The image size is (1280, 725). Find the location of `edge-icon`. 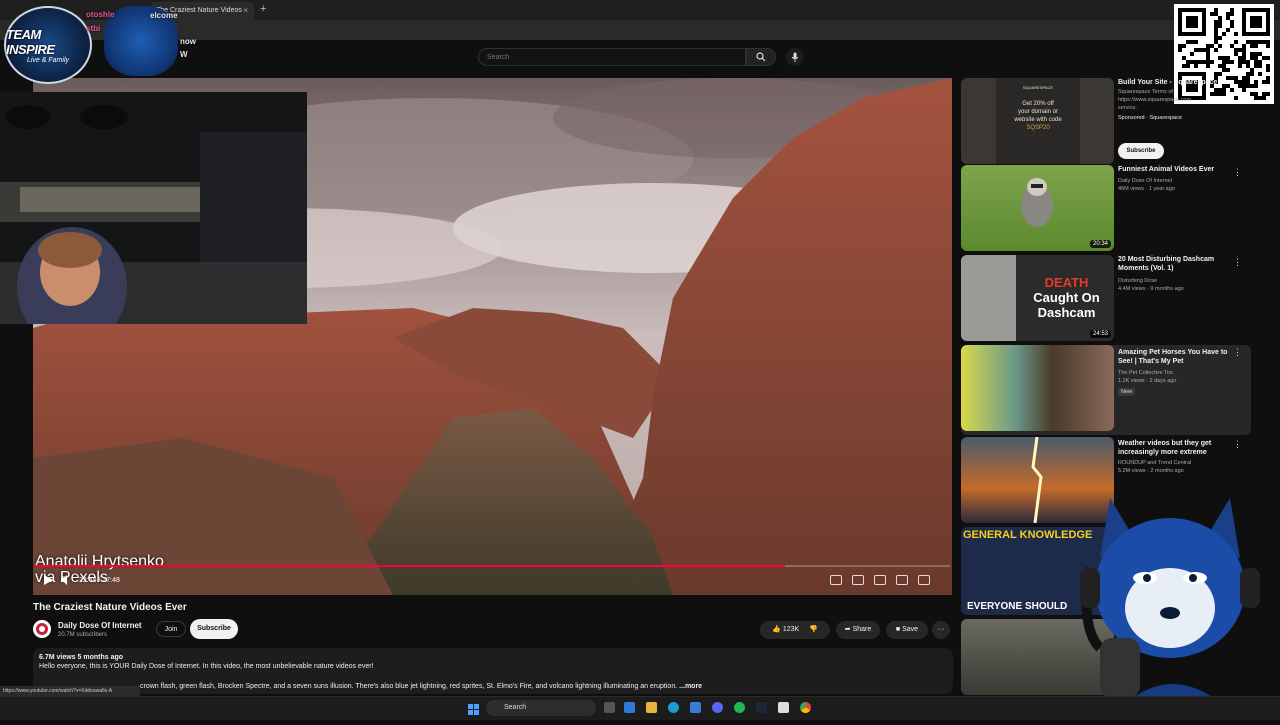

edge-icon is located at coordinates (629, 707).